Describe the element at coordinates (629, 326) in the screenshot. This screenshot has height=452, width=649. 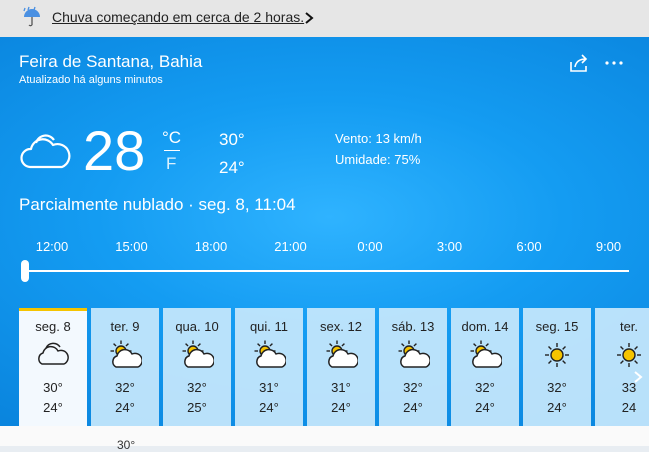
I see `day-name: ter.` at that location.